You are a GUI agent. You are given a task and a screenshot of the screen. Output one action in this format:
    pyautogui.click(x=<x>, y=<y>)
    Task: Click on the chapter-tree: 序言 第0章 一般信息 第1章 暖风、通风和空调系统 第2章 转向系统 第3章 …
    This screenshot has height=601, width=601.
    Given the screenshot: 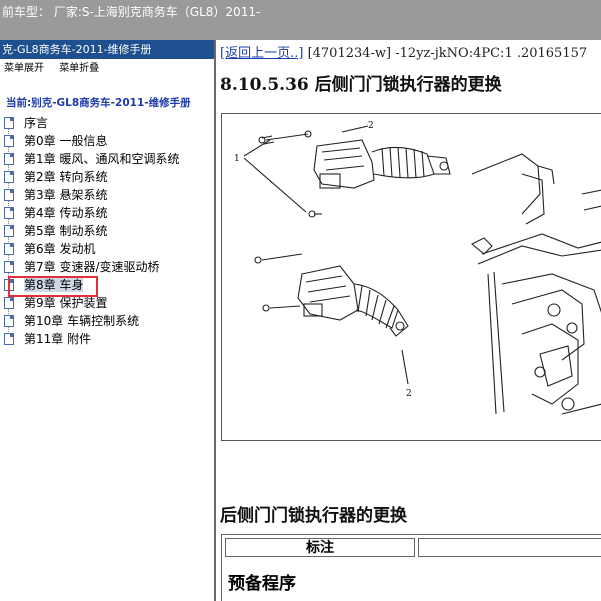 What is the action you would take?
    pyautogui.click(x=107, y=231)
    